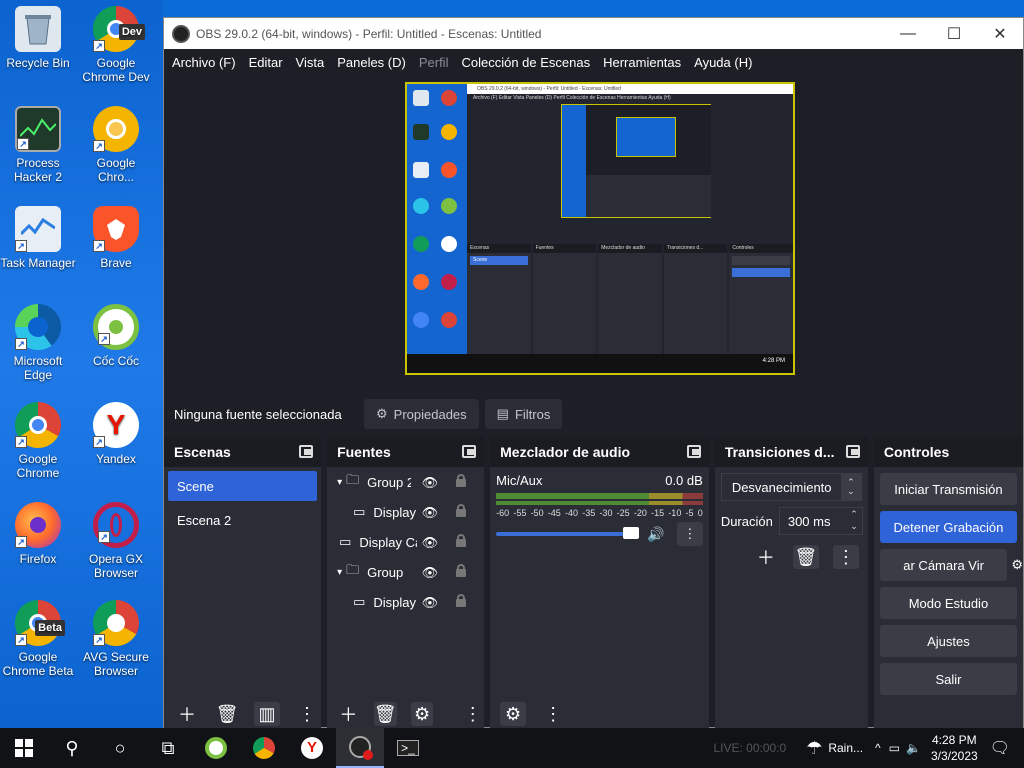 The height and width of the screenshot is (768, 1024). Describe the element at coordinates (766, 557) in the screenshot. I see `add-transition-button: ＋` at that location.